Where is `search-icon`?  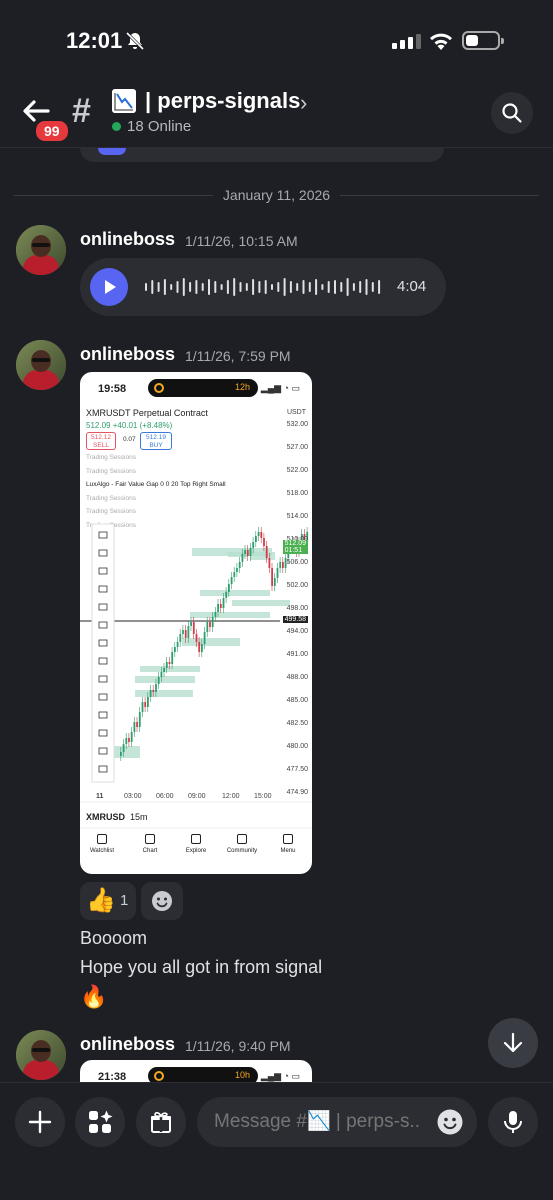 search-icon is located at coordinates (512, 113).